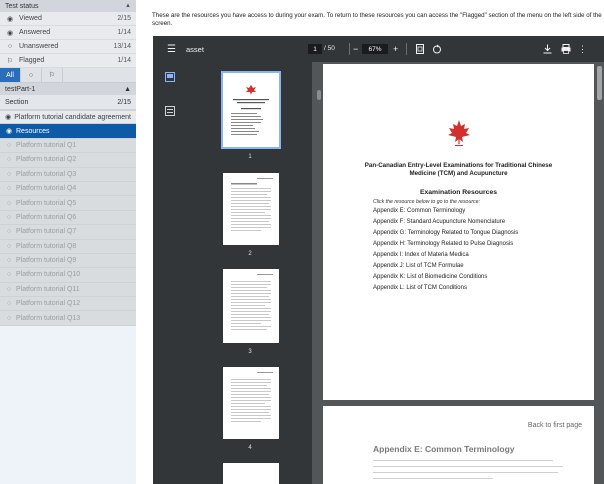  I want to click on sidebar-item: ○ Platform tutorial Q9, so click(68, 261).